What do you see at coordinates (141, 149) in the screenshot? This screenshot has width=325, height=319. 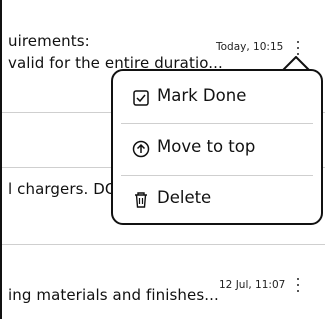 I see `circle-arrow-up-icon` at bounding box center [141, 149].